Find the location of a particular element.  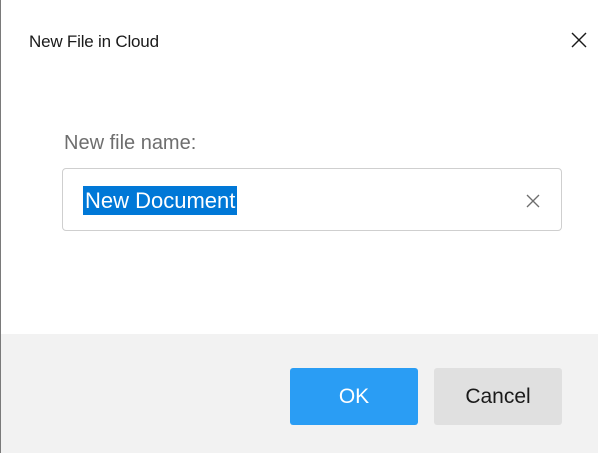

clear-icon is located at coordinates (533, 201).